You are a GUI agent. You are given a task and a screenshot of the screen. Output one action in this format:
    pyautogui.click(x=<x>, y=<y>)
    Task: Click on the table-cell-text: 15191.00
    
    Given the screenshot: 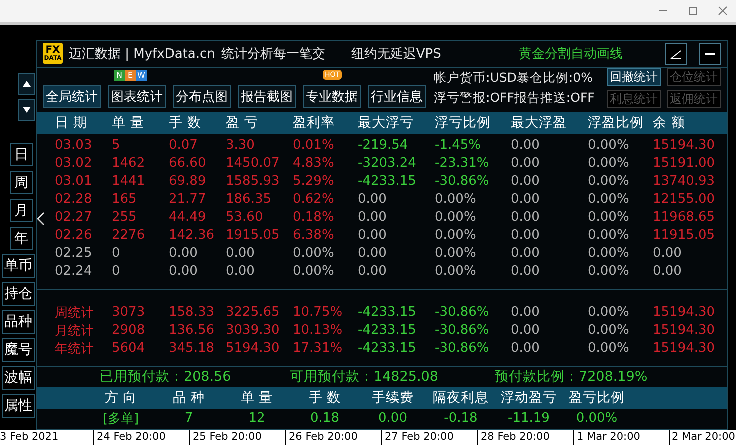 What is the action you would take?
    pyautogui.click(x=684, y=164)
    